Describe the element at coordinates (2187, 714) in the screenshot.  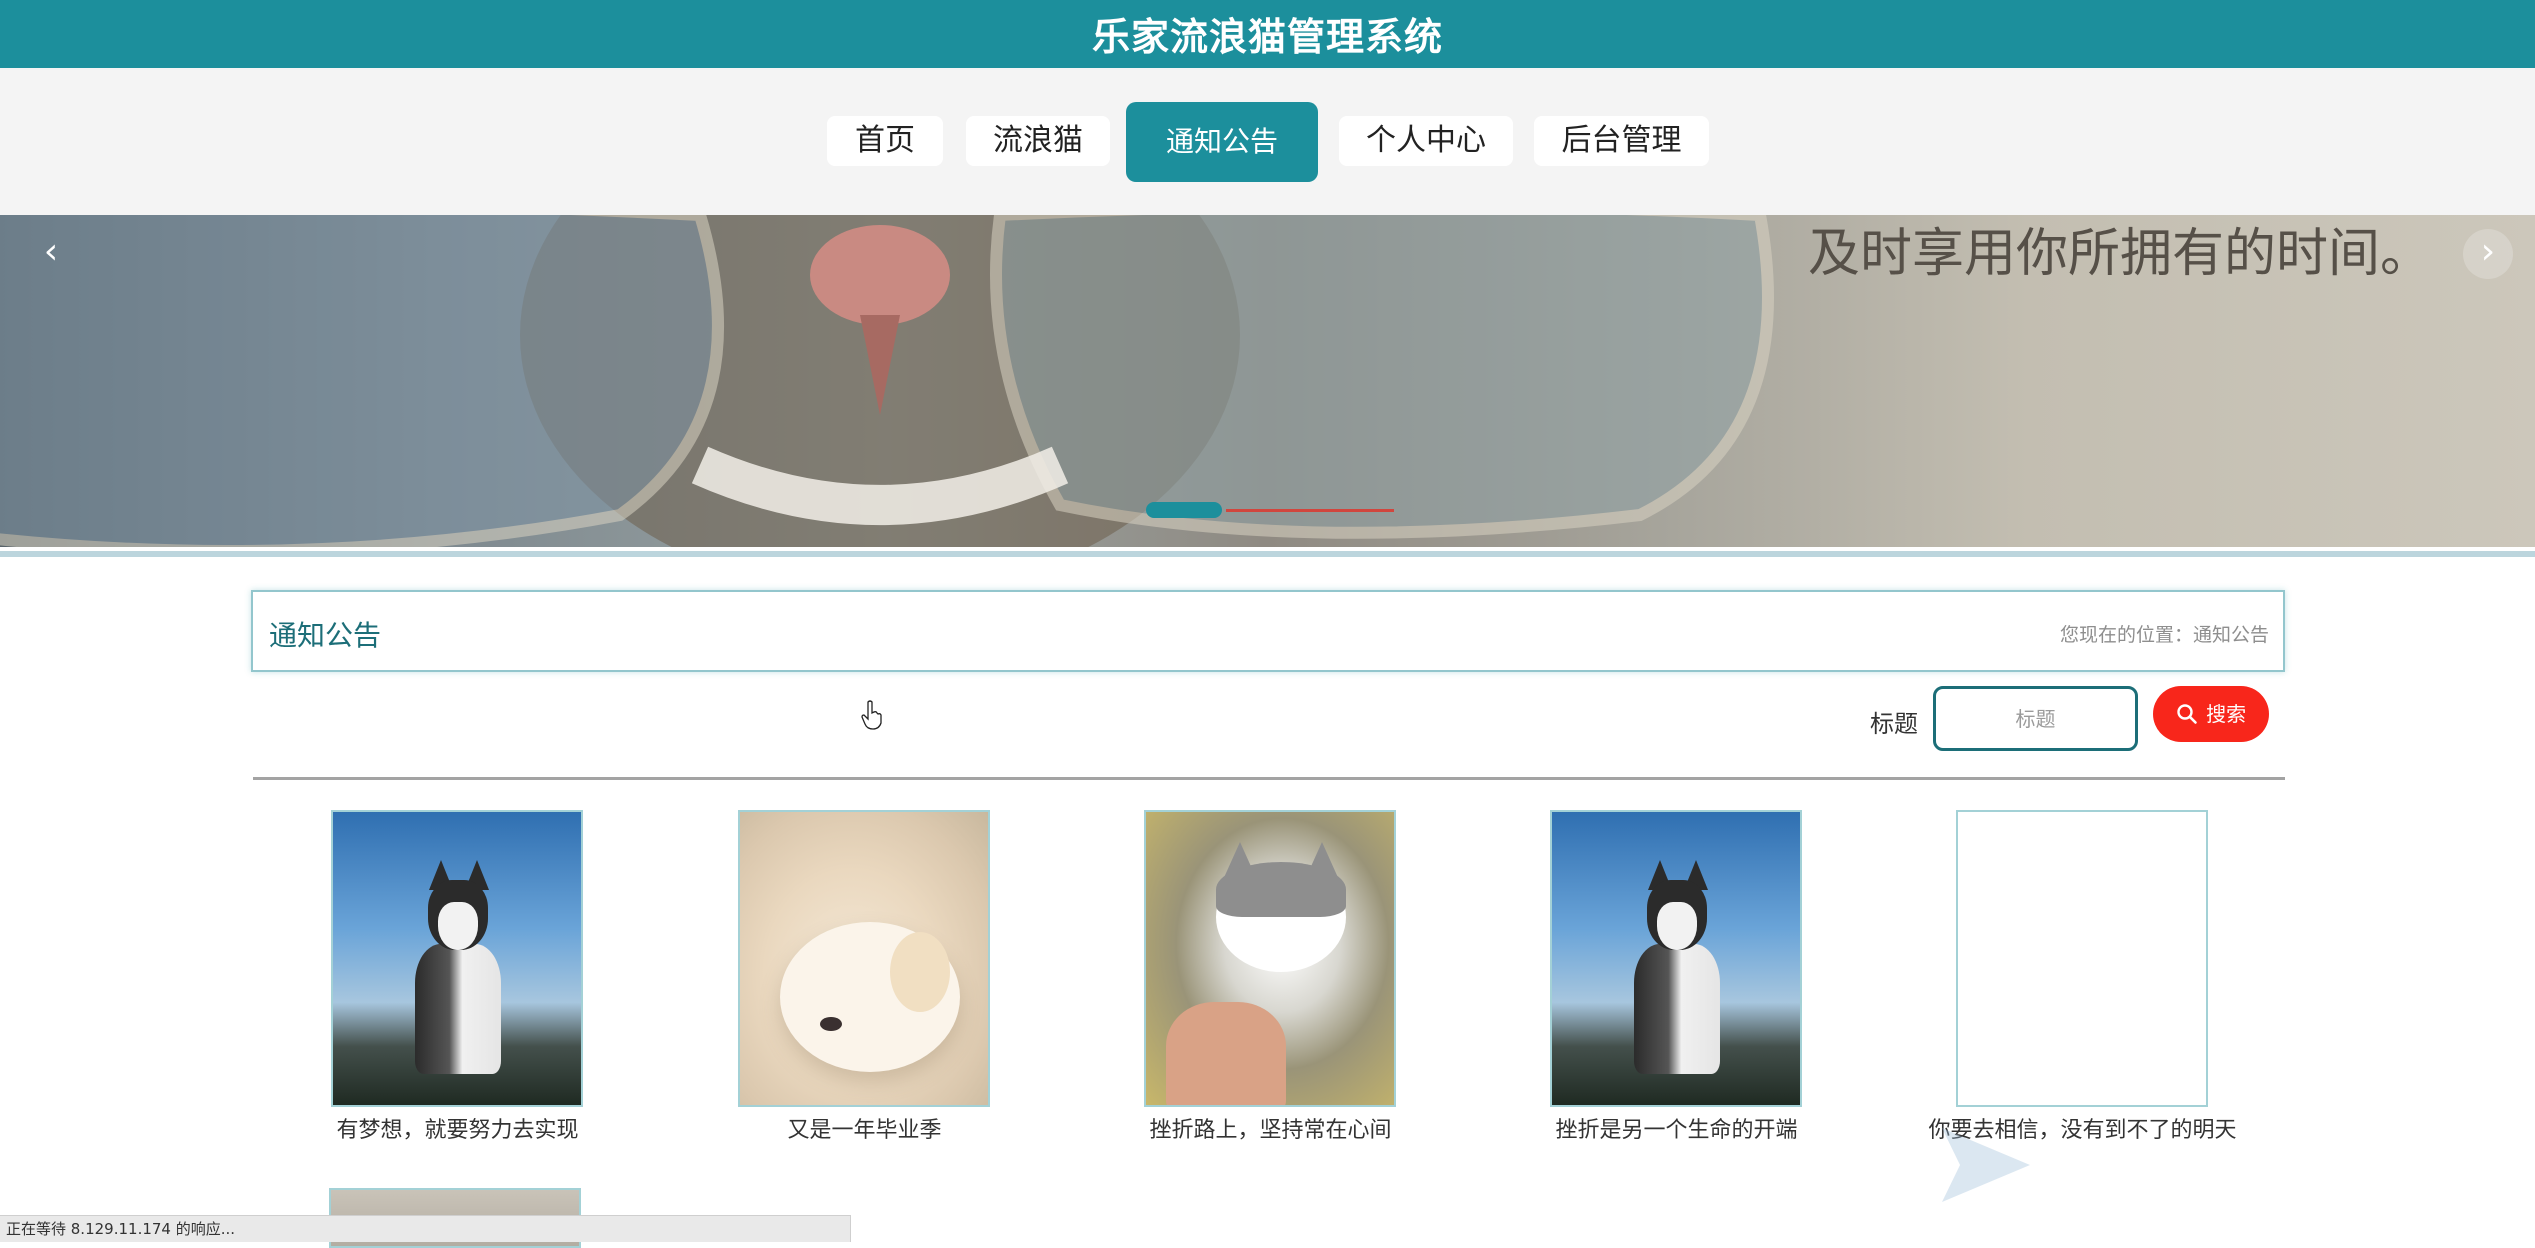
I see `search-icon` at that location.